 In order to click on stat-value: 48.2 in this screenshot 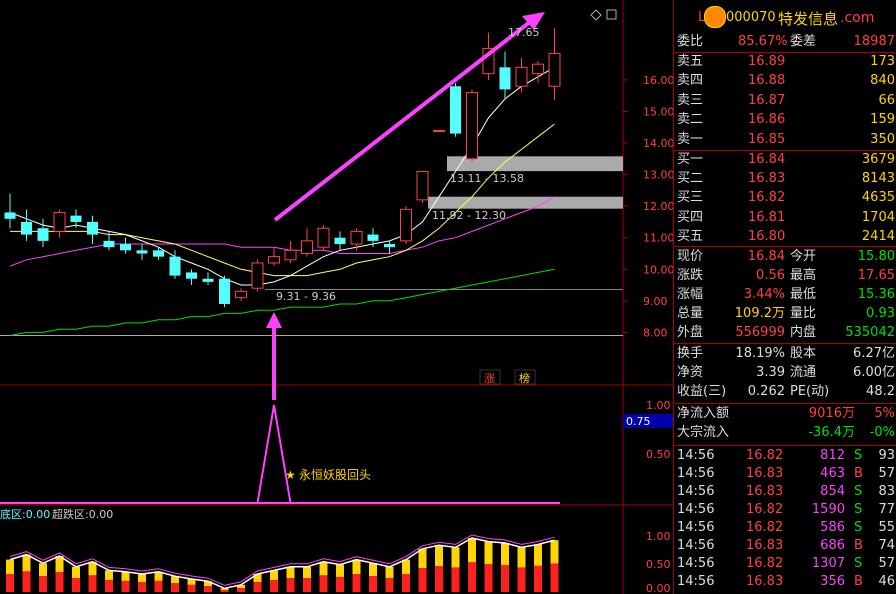, I will do `click(880, 391)`.